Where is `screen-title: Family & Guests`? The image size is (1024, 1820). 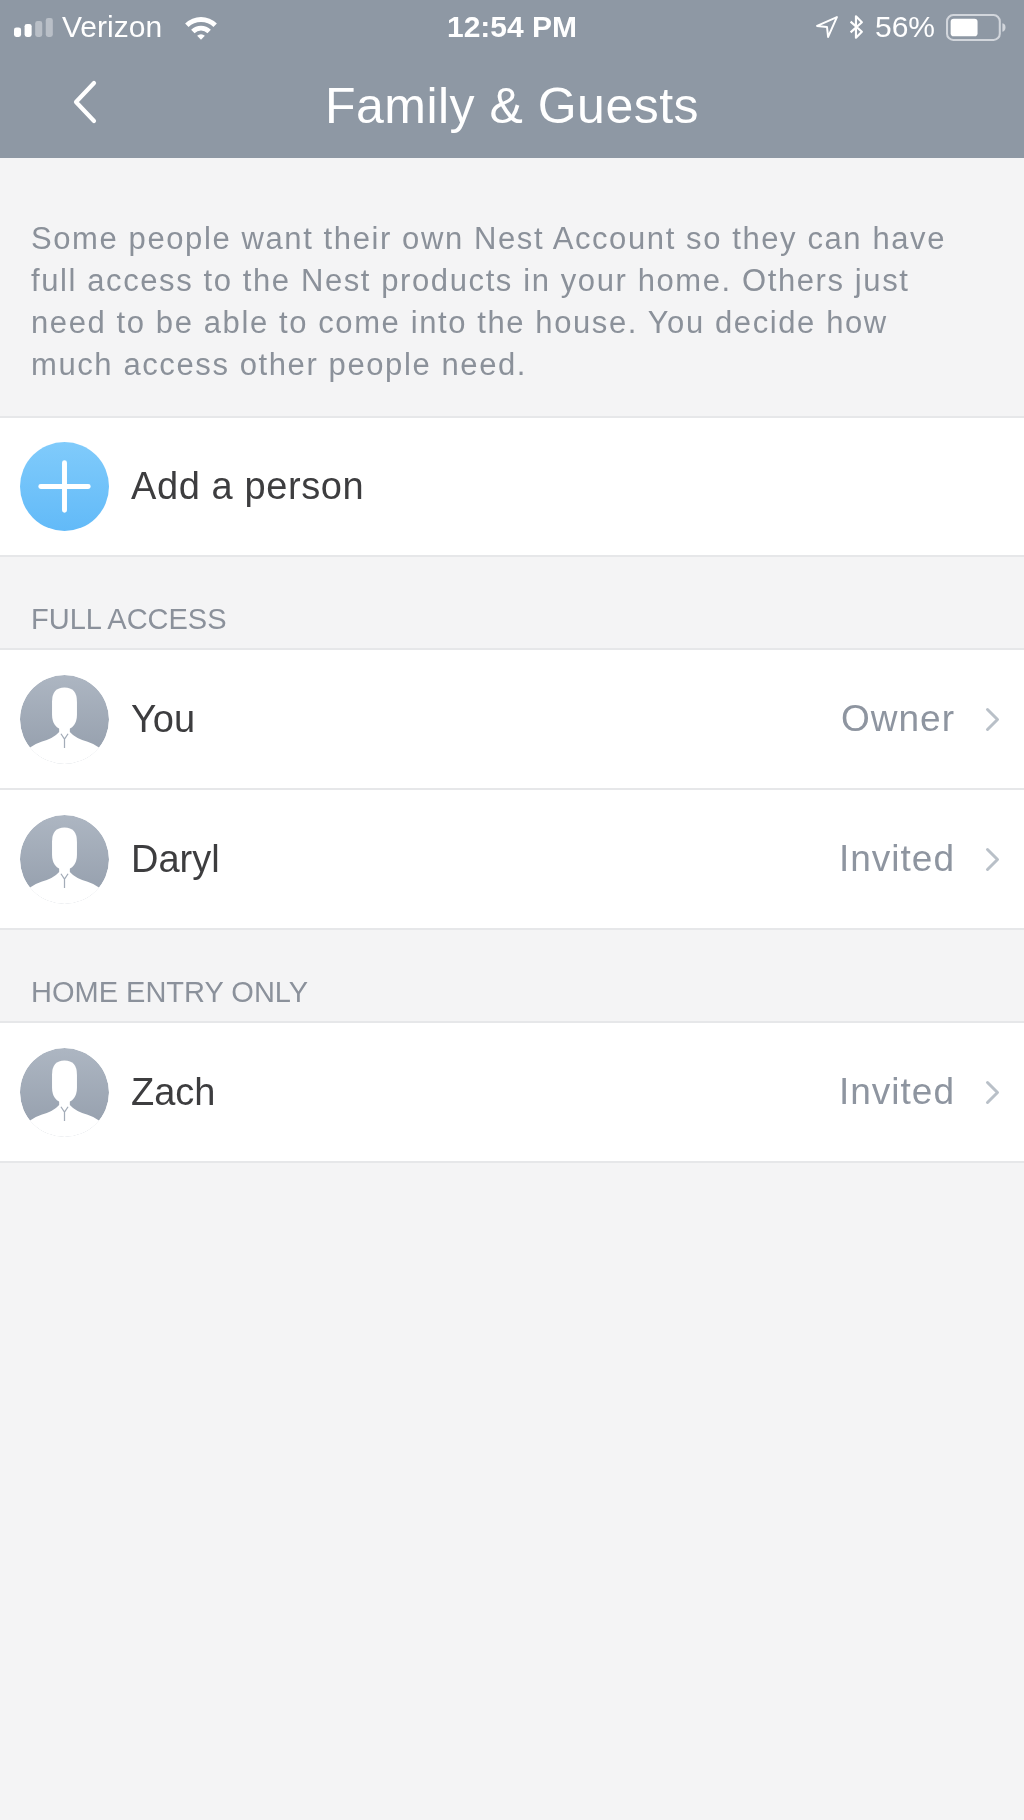 screen-title: Family & Guests is located at coordinates (512, 106).